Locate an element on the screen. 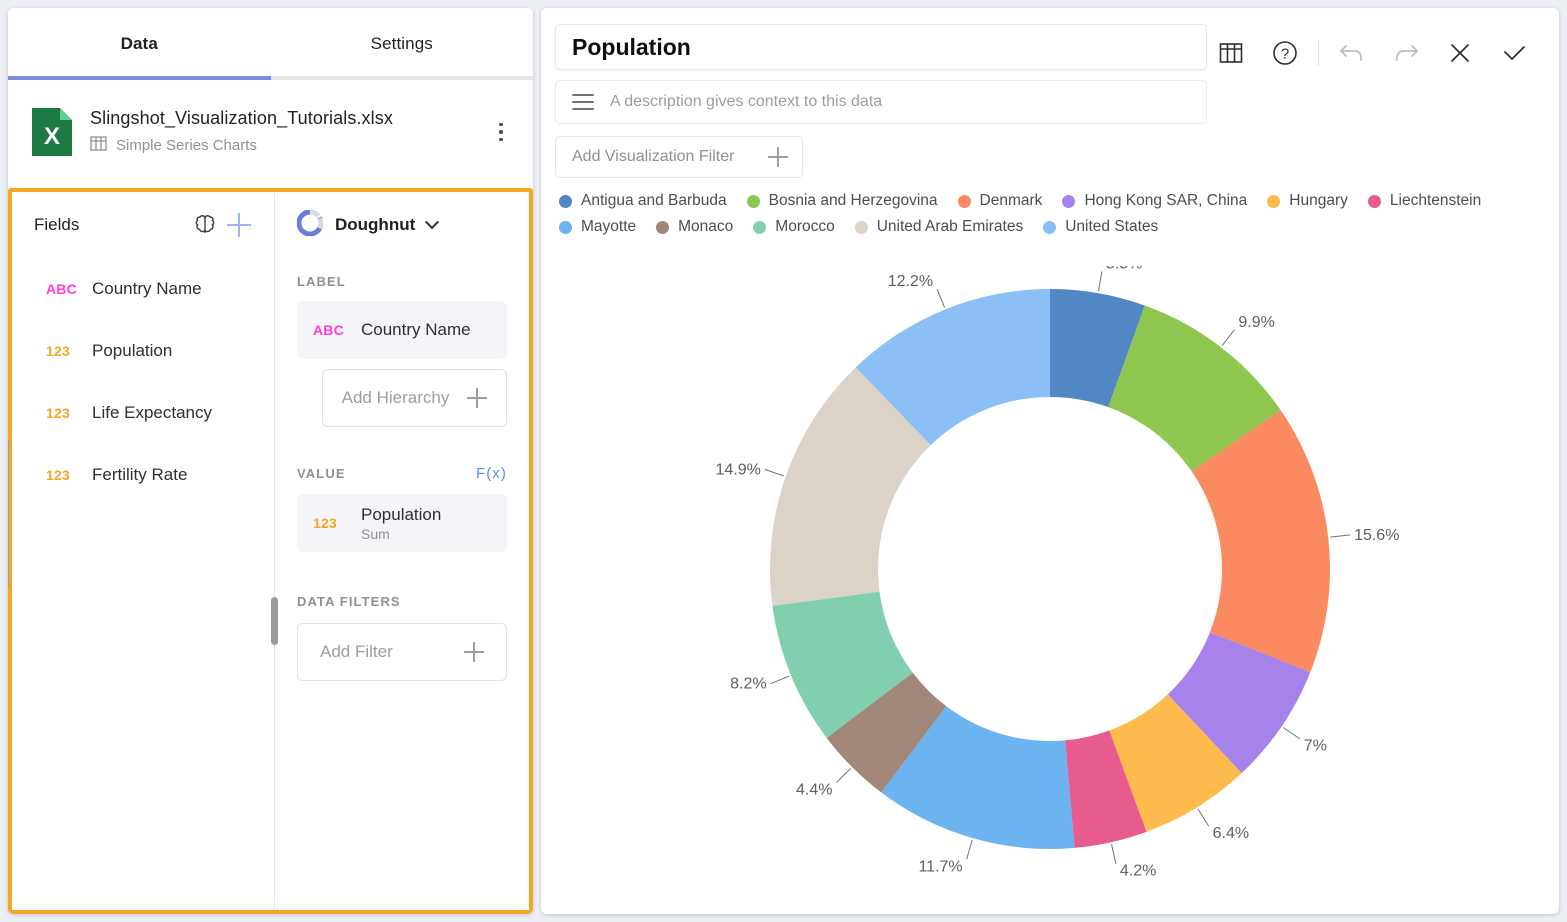  legend-label: United Arab Emirates is located at coordinates (950, 226).